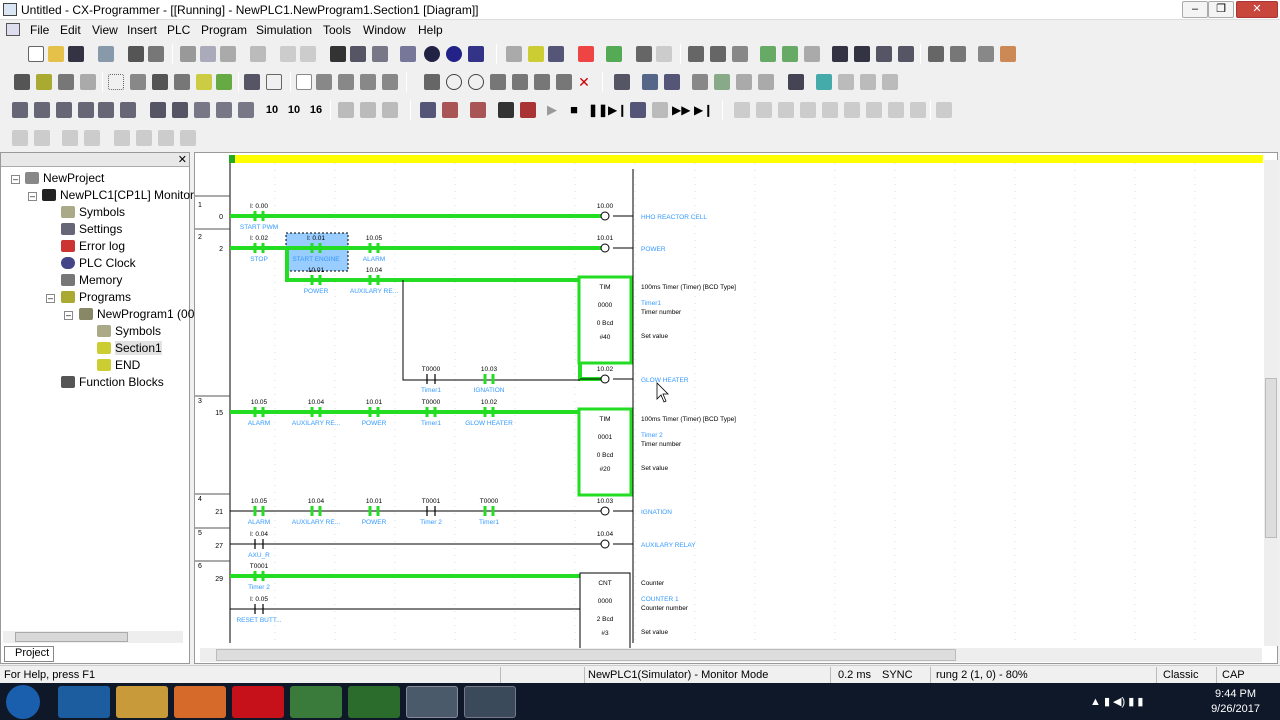  What do you see at coordinates (542, 82) in the screenshot?
I see `new-diff-icon` at bounding box center [542, 82].